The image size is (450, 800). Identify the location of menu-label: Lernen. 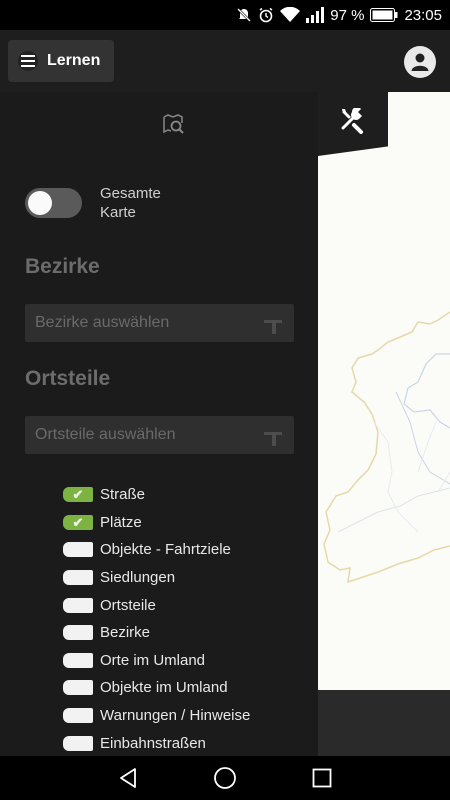
(74, 60).